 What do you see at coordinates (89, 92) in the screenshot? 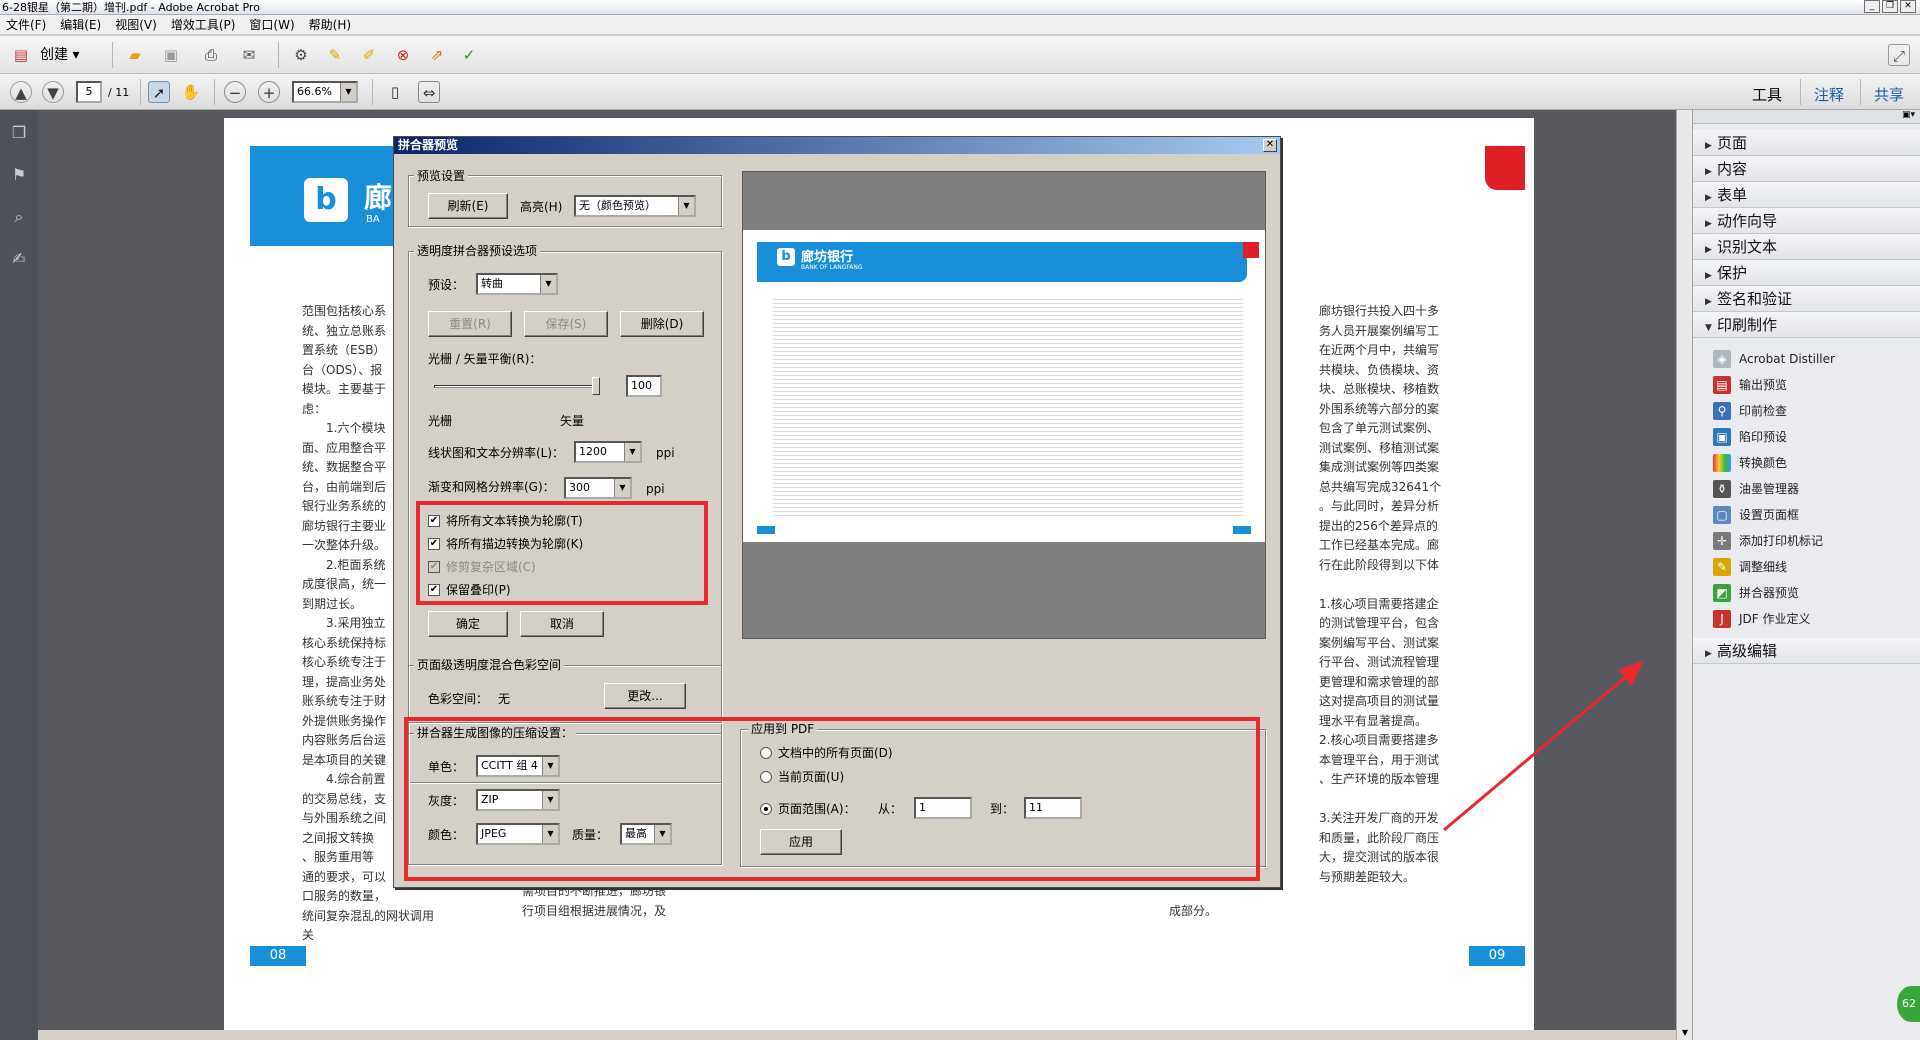
I see `page-number-input: 5` at bounding box center [89, 92].